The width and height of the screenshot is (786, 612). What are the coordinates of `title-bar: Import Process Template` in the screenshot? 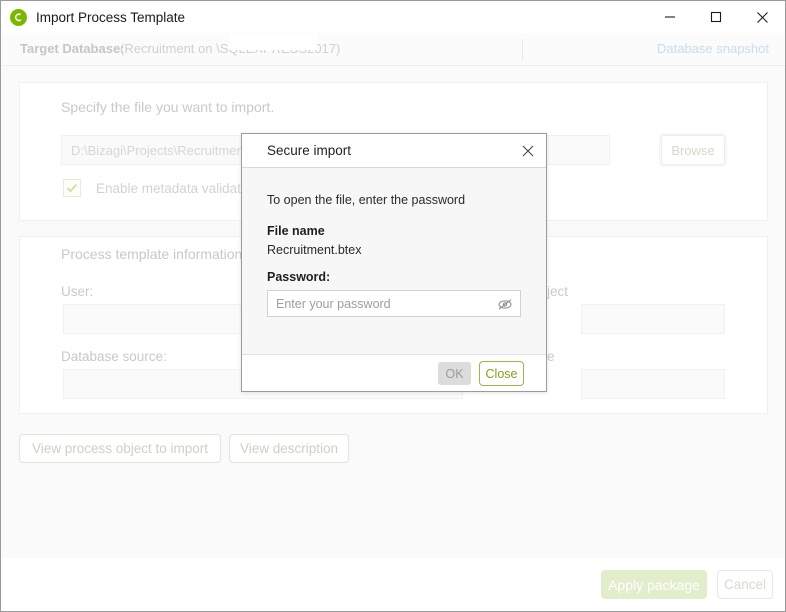 It's located at (393, 17).